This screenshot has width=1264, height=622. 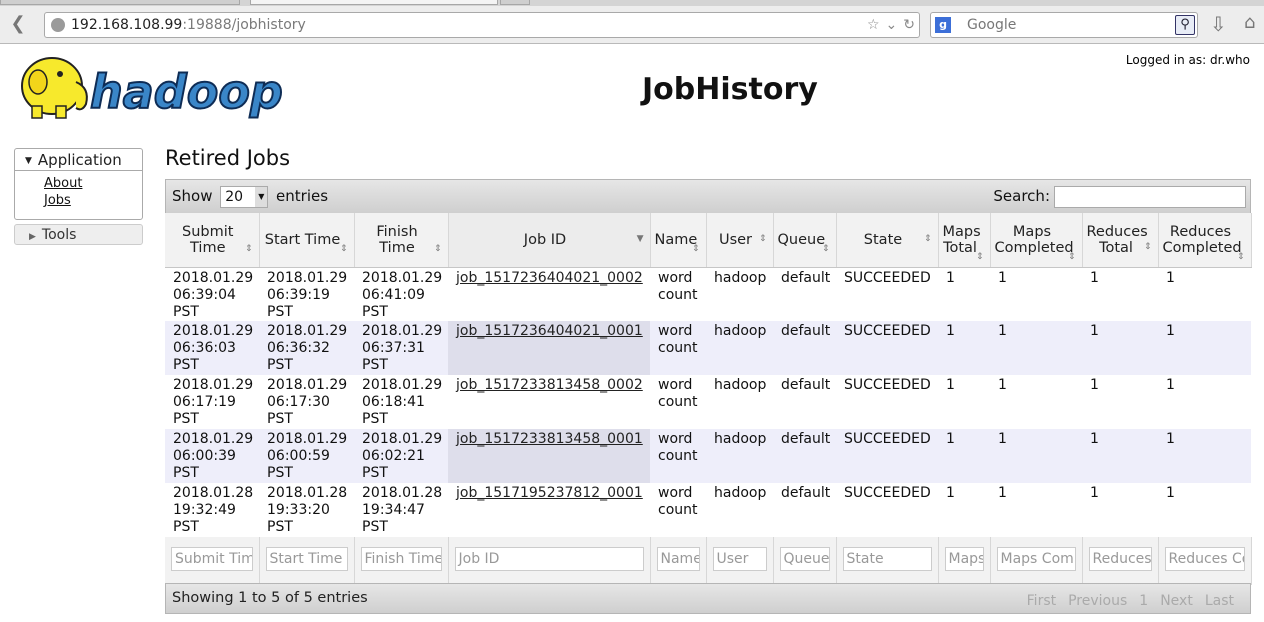 What do you see at coordinates (18, 24) in the screenshot?
I see `back-icon: ❮` at bounding box center [18, 24].